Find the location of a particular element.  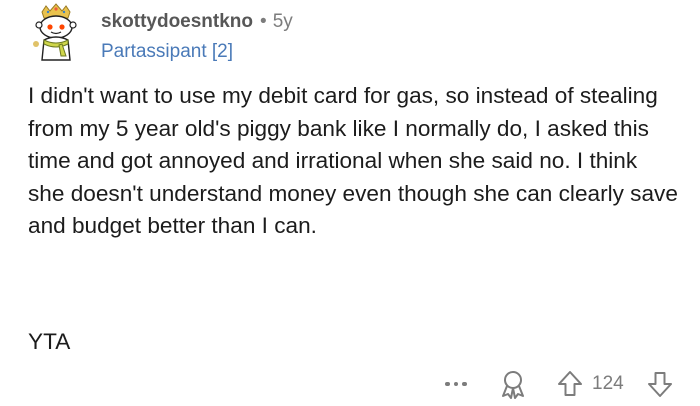

more-options-button is located at coordinates (456, 384).